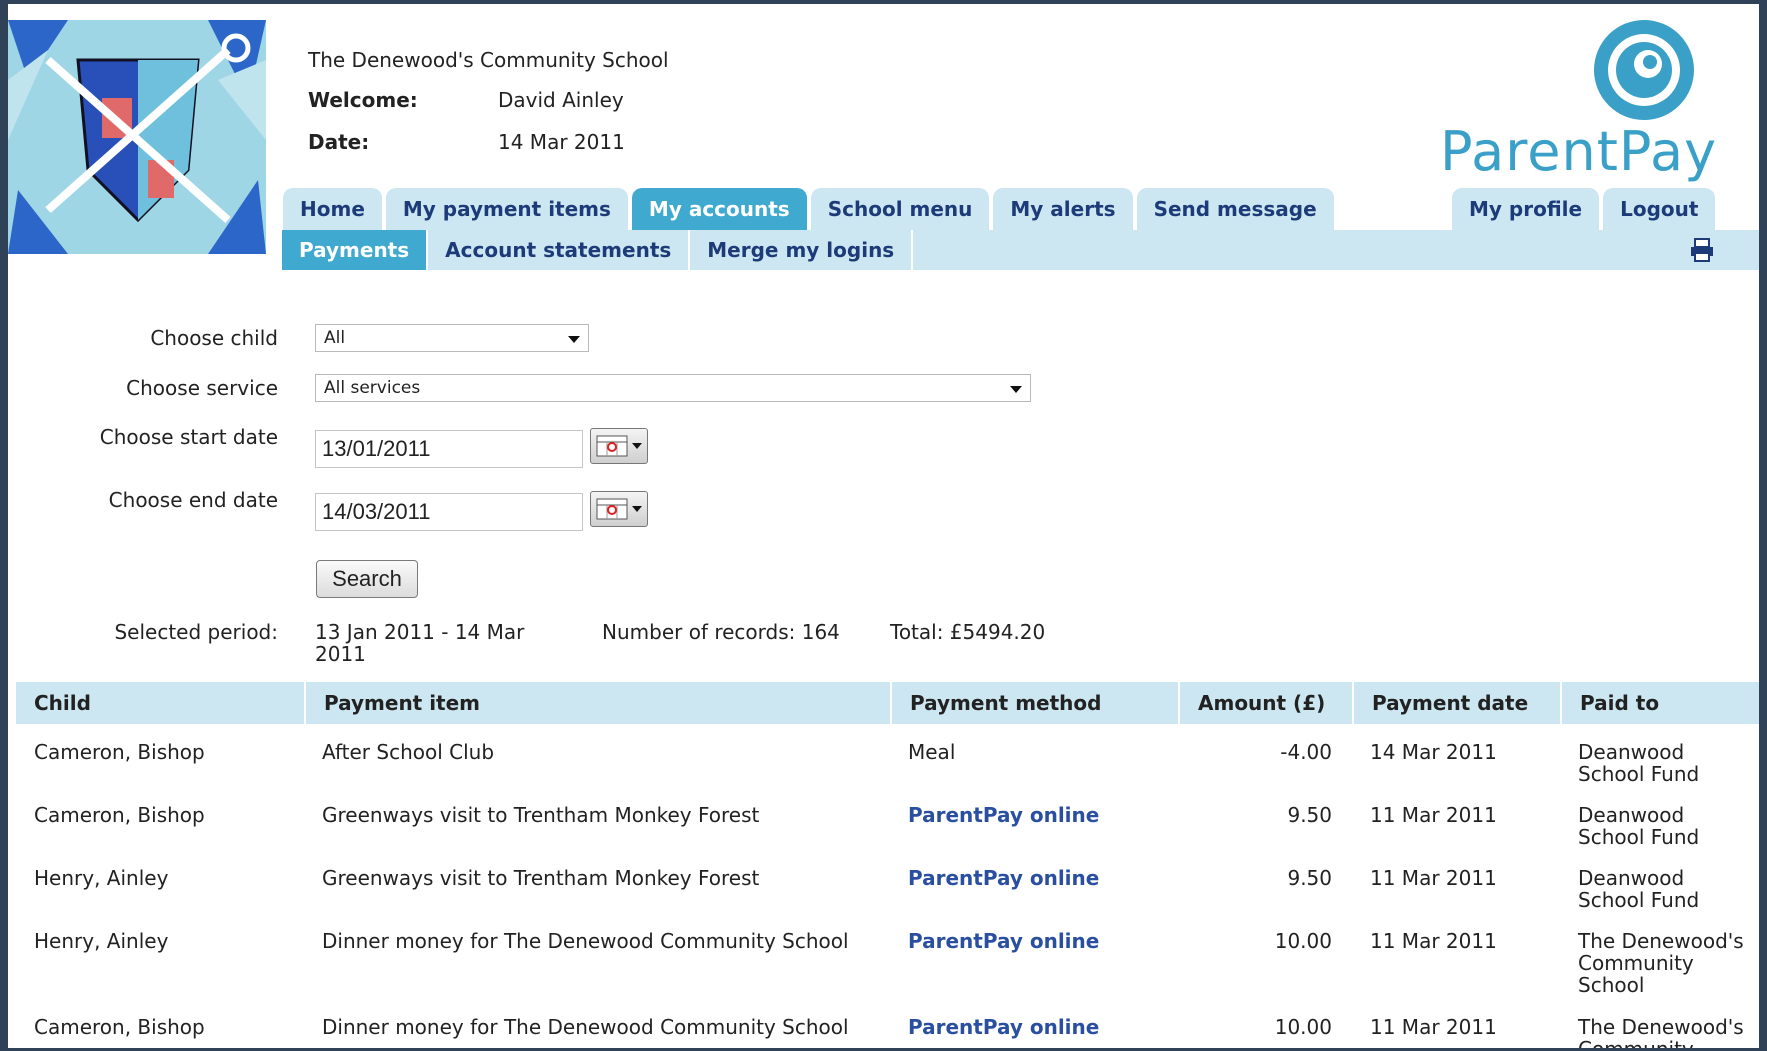 The height and width of the screenshot is (1051, 1767). I want to click on selected-period-value-line1: 13 Jan 2011 - 14 Mar, so click(420, 632).